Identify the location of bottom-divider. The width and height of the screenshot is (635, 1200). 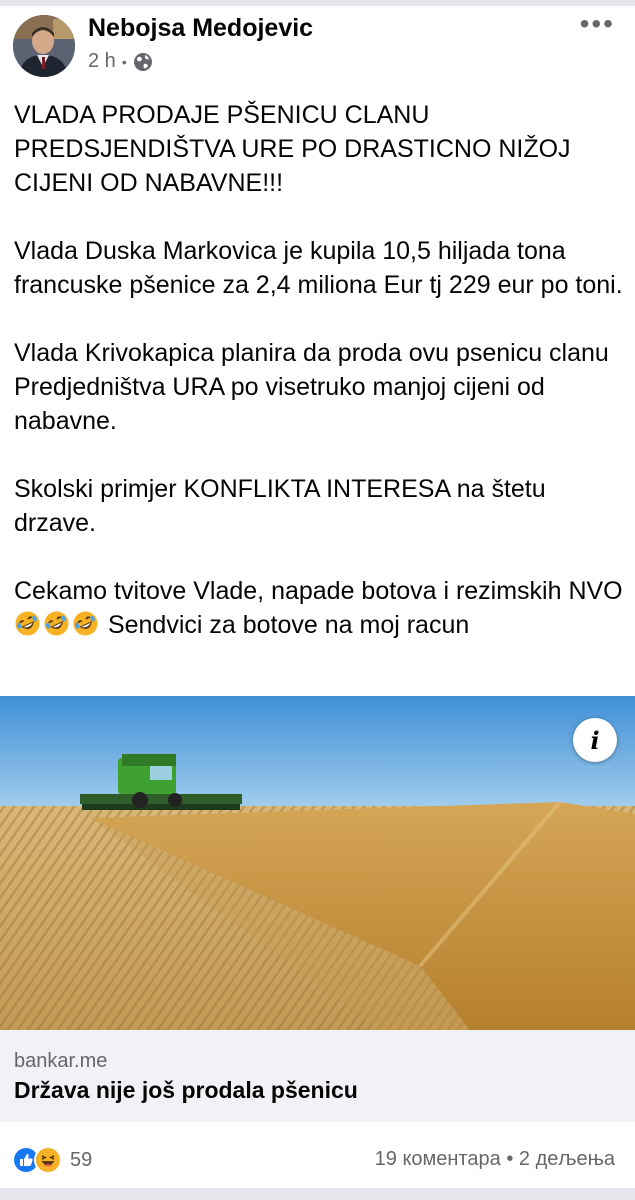
(317, 1194).